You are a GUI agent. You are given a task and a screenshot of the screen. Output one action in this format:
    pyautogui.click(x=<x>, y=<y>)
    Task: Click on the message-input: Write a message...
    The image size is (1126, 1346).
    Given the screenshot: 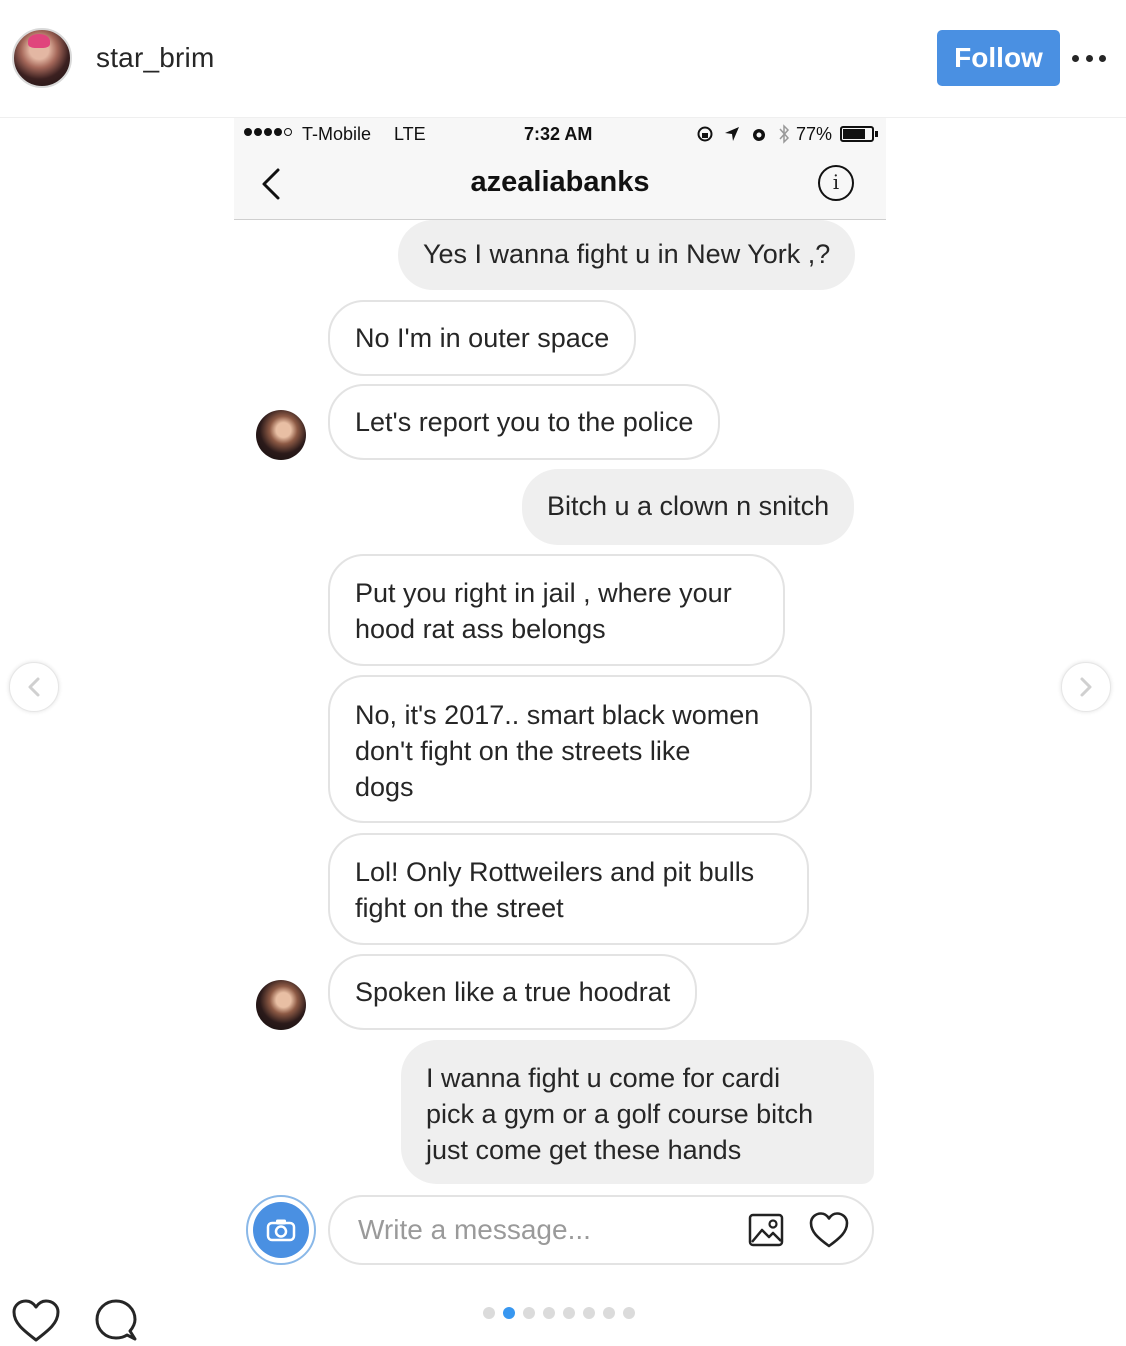 What is the action you would take?
    pyautogui.click(x=601, y=1230)
    